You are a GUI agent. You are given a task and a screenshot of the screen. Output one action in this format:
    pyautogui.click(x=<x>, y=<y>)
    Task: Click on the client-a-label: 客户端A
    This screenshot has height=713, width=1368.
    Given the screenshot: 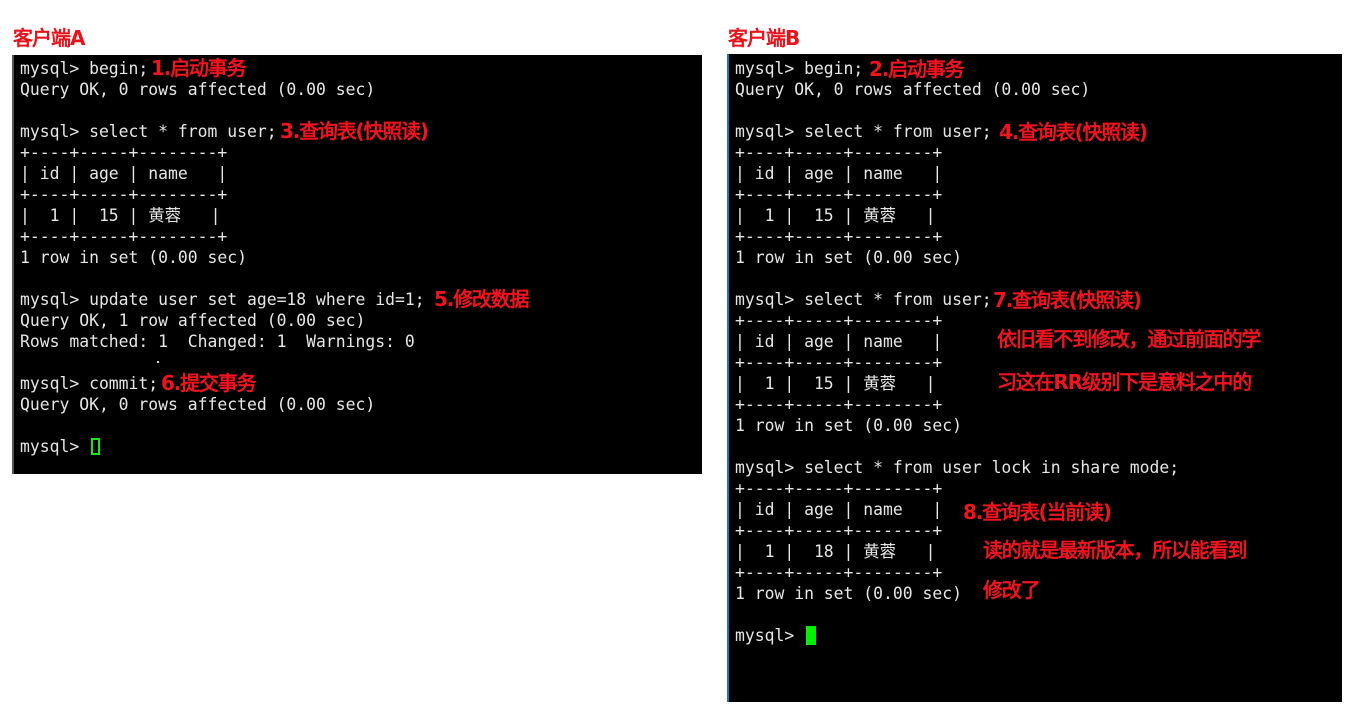 What is the action you would take?
    pyautogui.click(x=49, y=38)
    